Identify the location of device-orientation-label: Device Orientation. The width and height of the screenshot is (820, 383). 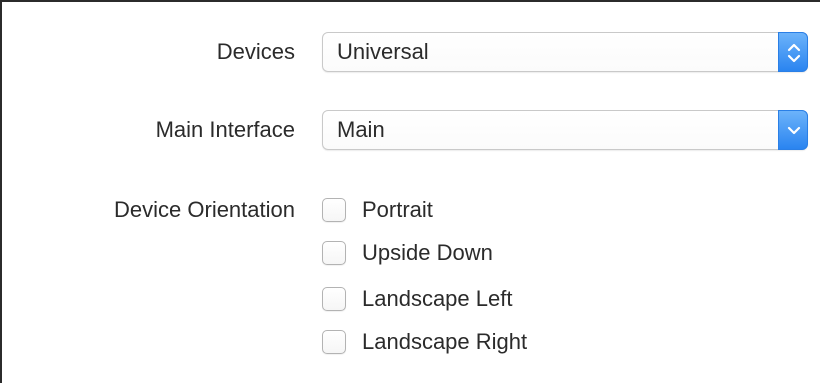
(204, 209).